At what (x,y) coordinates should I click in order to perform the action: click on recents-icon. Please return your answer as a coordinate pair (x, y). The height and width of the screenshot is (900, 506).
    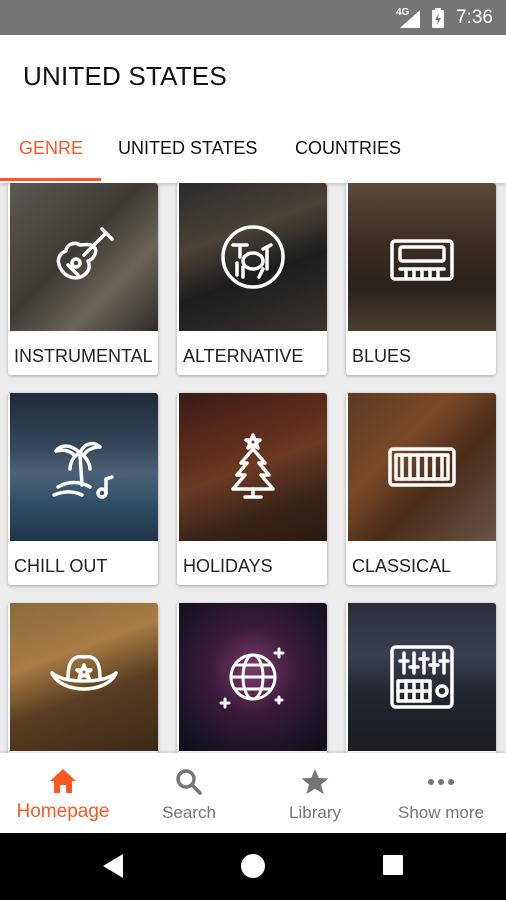
    Looking at the image, I should click on (393, 865).